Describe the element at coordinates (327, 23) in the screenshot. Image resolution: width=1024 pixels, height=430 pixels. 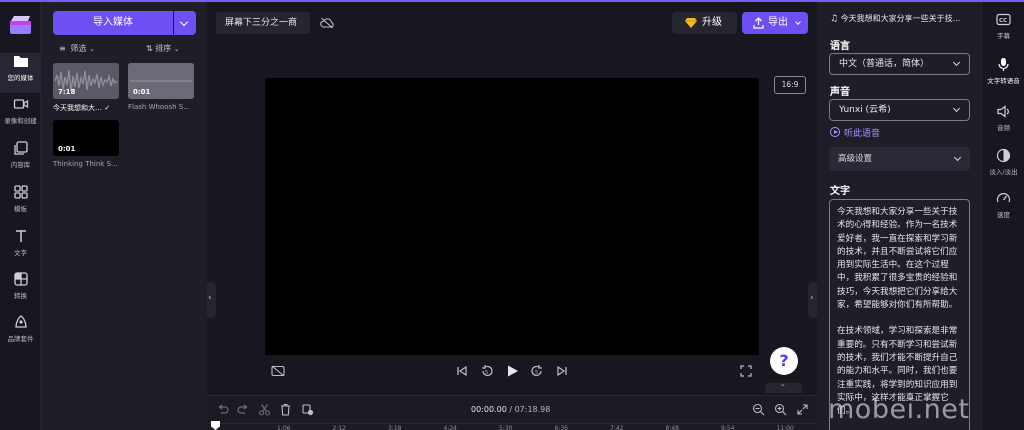
I see `cloud-offline-icon` at that location.